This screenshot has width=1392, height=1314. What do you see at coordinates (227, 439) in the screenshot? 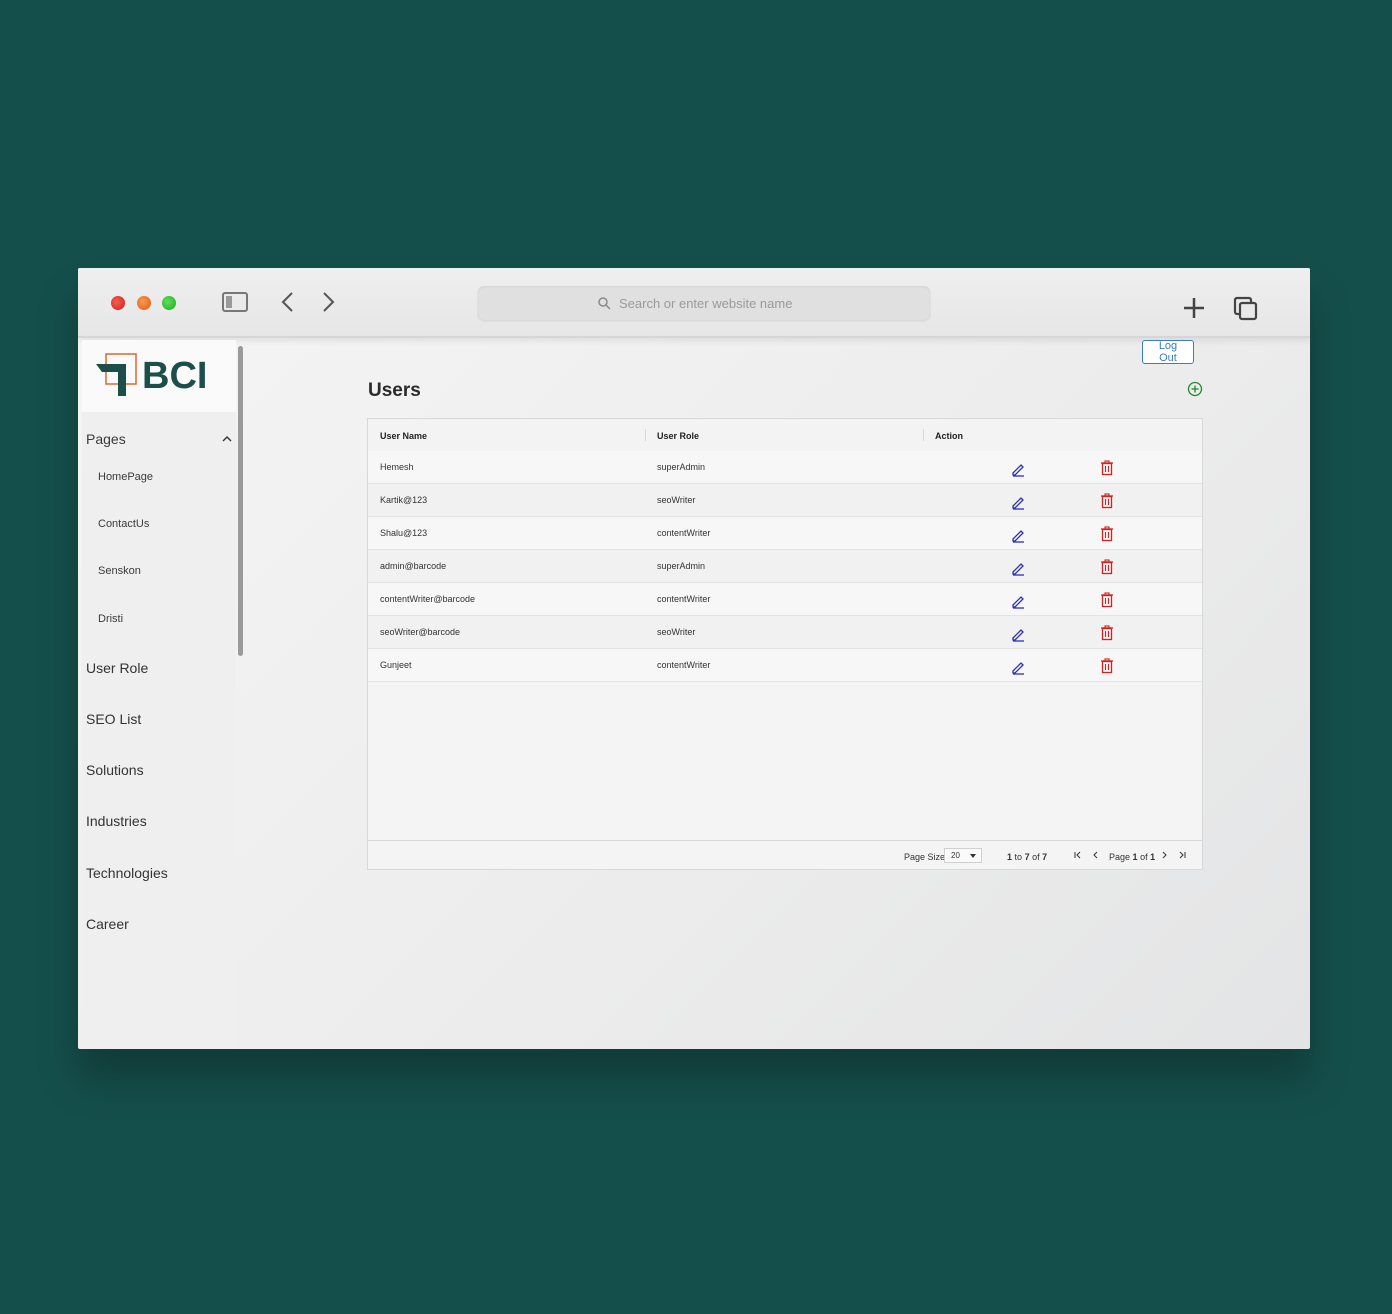
I see `chevron-up-icon` at bounding box center [227, 439].